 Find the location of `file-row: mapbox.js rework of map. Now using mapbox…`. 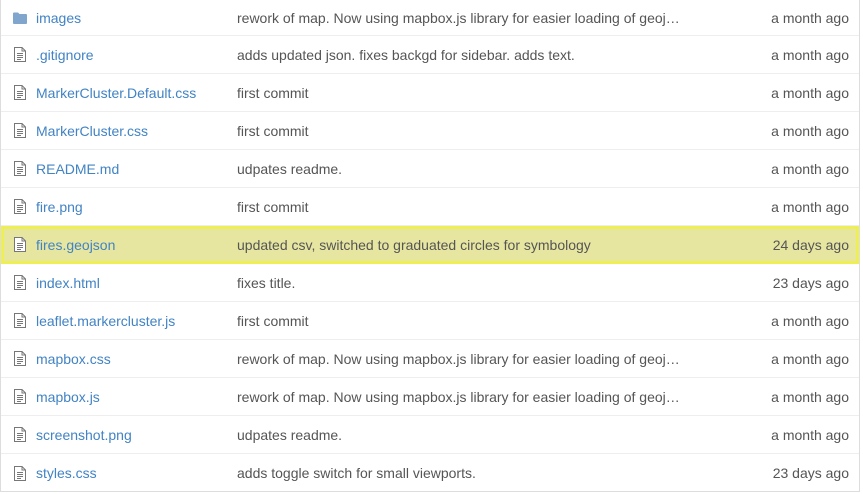

file-row: mapbox.js rework of map. Now using mapbox… is located at coordinates (430, 397).